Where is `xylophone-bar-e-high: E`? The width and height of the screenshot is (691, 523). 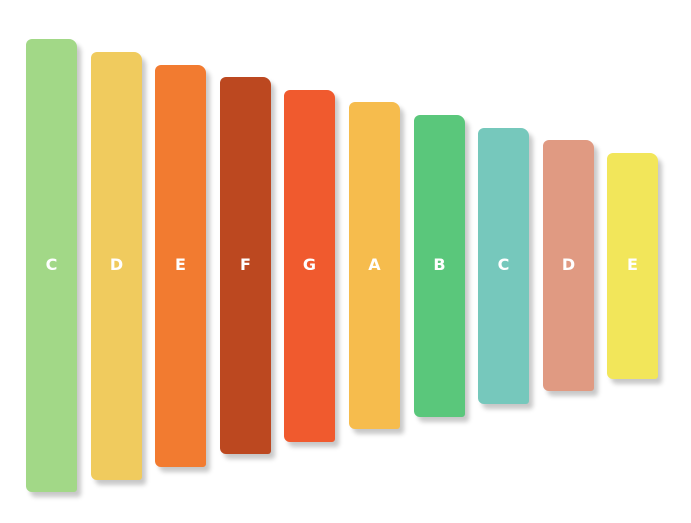 xylophone-bar-e-high: E is located at coordinates (632, 266).